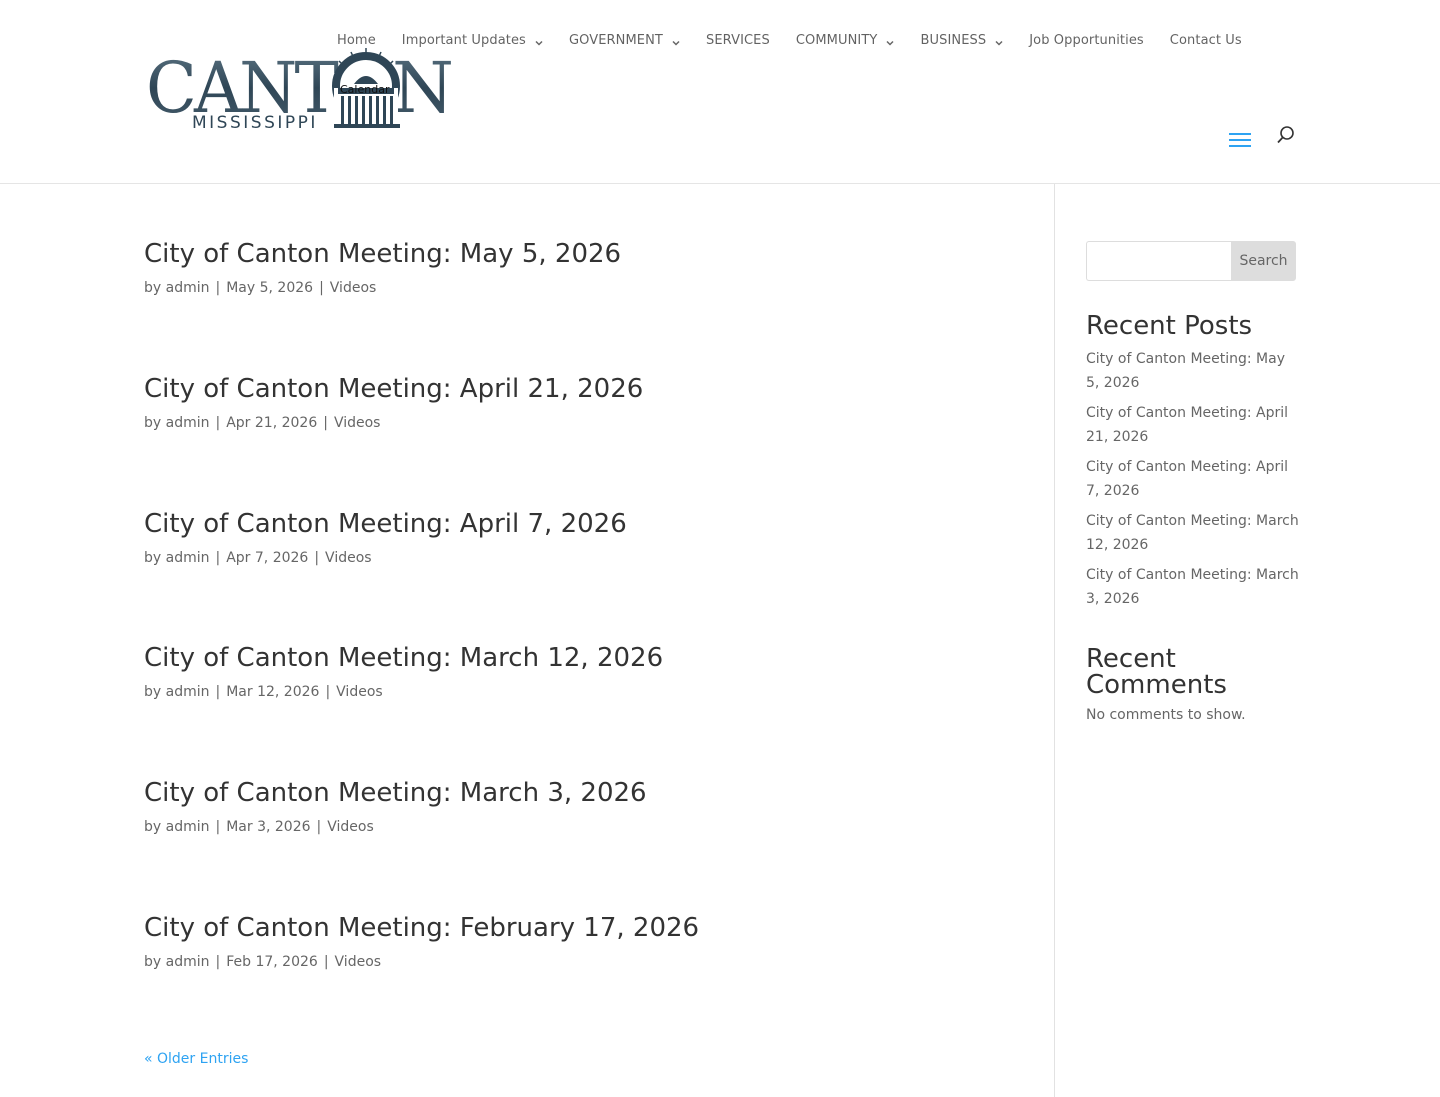 The image size is (1440, 1097). I want to click on recent-post-link: City of Canton Meeting: May 5, 2026, so click(1193, 371).